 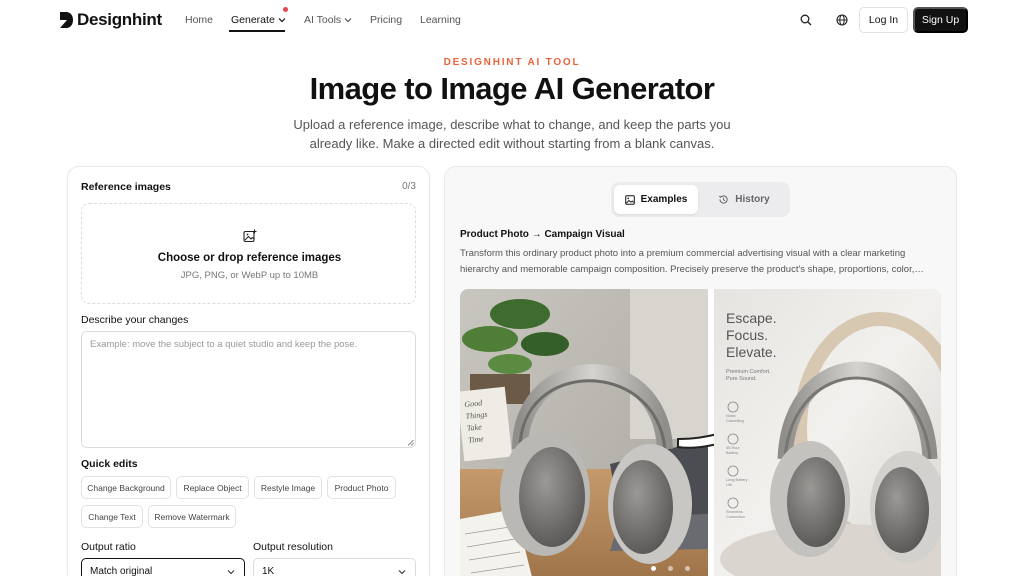 What do you see at coordinates (126, 487) in the screenshot?
I see `quick-edit-change-background: Change Background` at bounding box center [126, 487].